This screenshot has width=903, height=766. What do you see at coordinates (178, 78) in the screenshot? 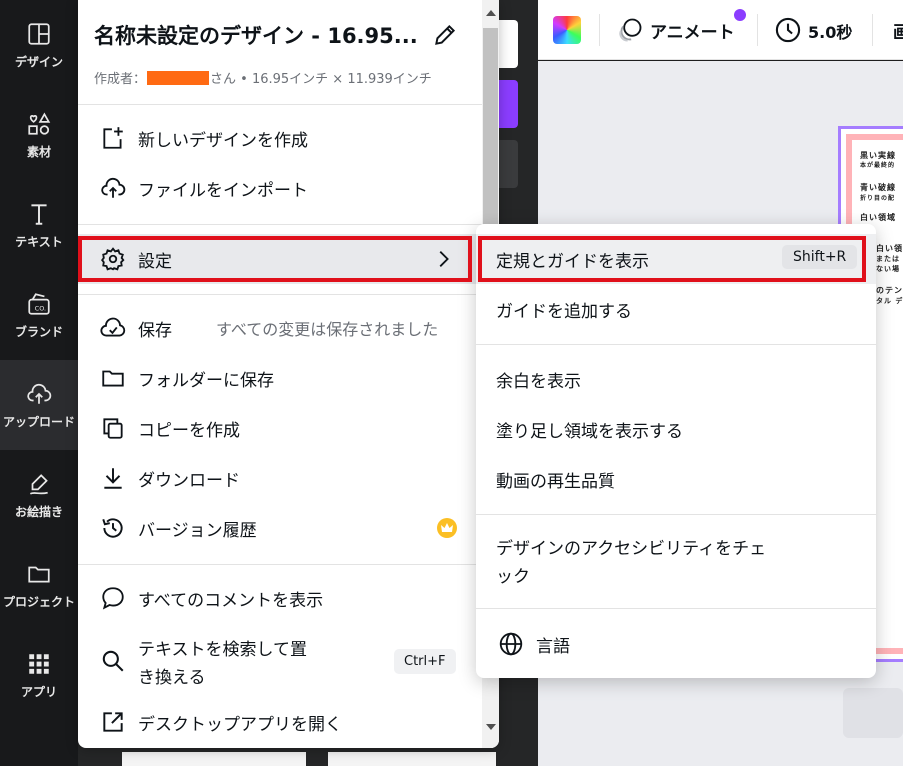
I see `redacted-name` at bounding box center [178, 78].